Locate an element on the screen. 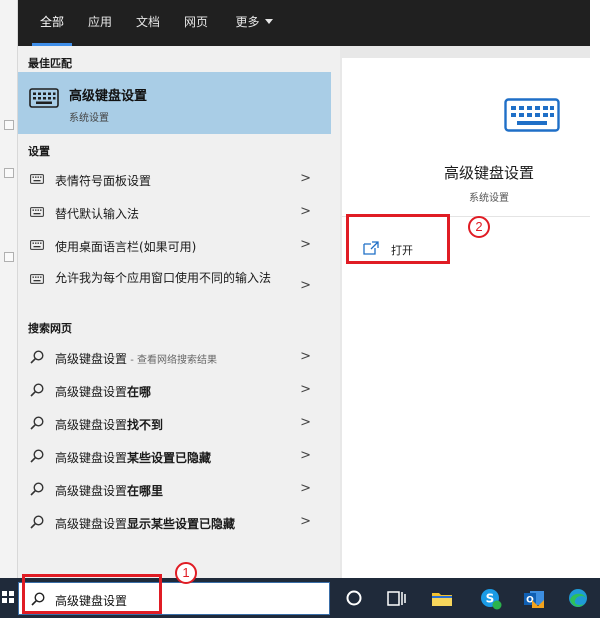 This screenshot has height=618, width=600. tab-apps: 应用 is located at coordinates (100, 23).